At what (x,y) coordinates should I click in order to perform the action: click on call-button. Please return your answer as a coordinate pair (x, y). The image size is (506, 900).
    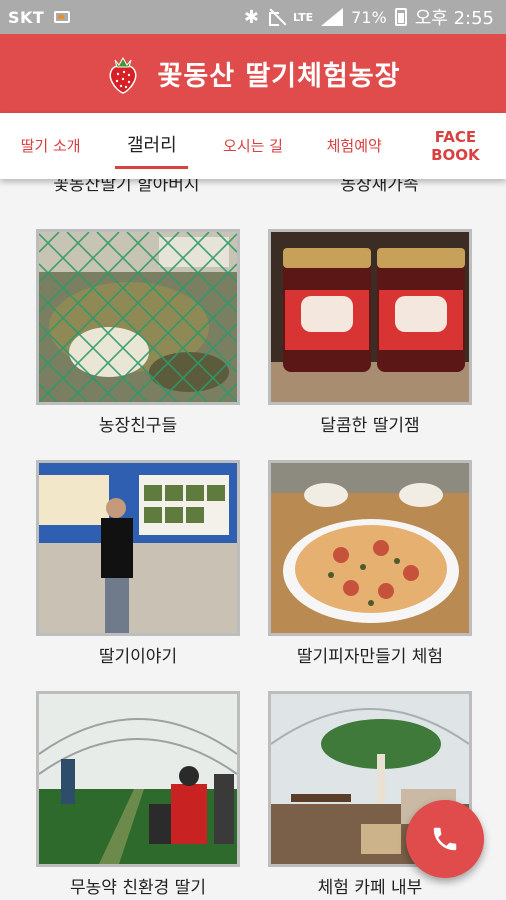
    Looking at the image, I should click on (445, 839).